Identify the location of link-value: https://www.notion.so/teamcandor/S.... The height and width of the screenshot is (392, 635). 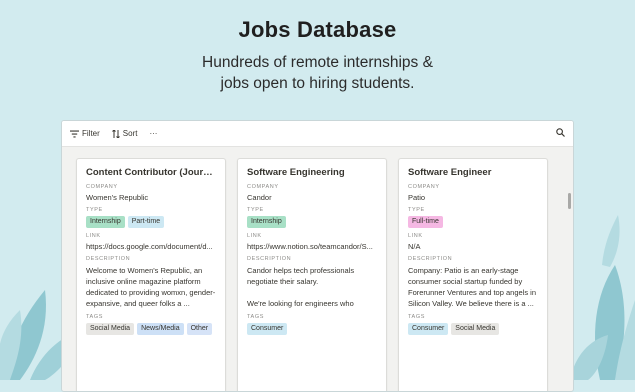
(312, 246).